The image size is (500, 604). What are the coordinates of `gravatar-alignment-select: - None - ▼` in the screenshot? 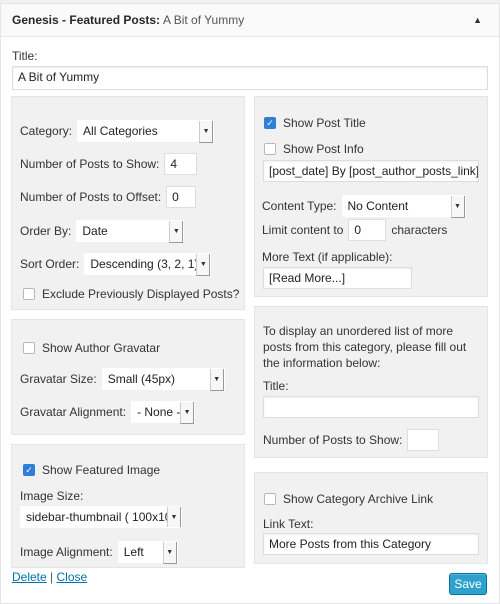 It's located at (163, 412).